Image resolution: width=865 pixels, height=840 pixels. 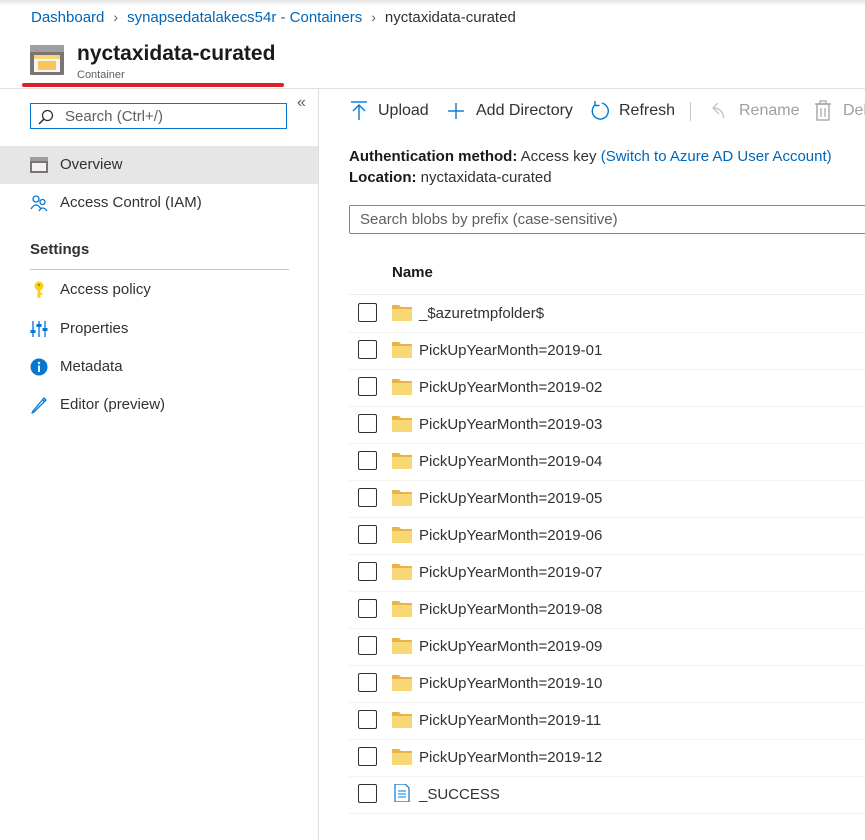 I want to click on upload-icon, so click(x=359, y=110).